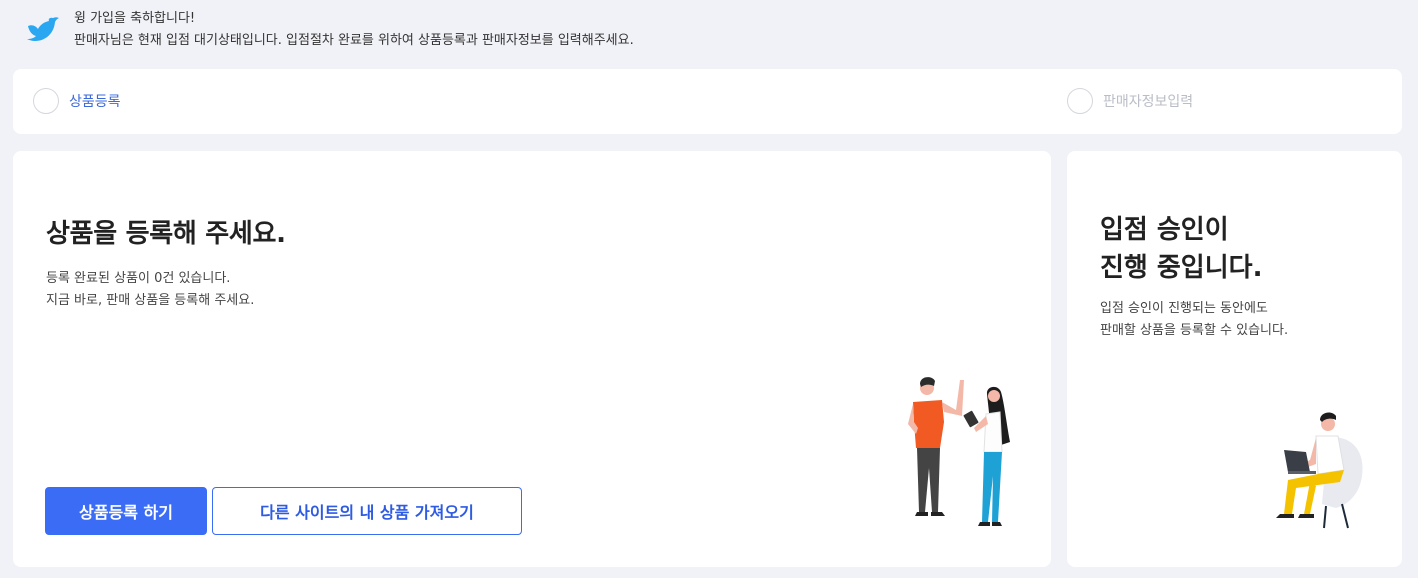 This screenshot has width=1418, height=578. What do you see at coordinates (707, 101) in the screenshot?
I see `registration-steps: 상품등록 판매자정보입력` at bounding box center [707, 101].